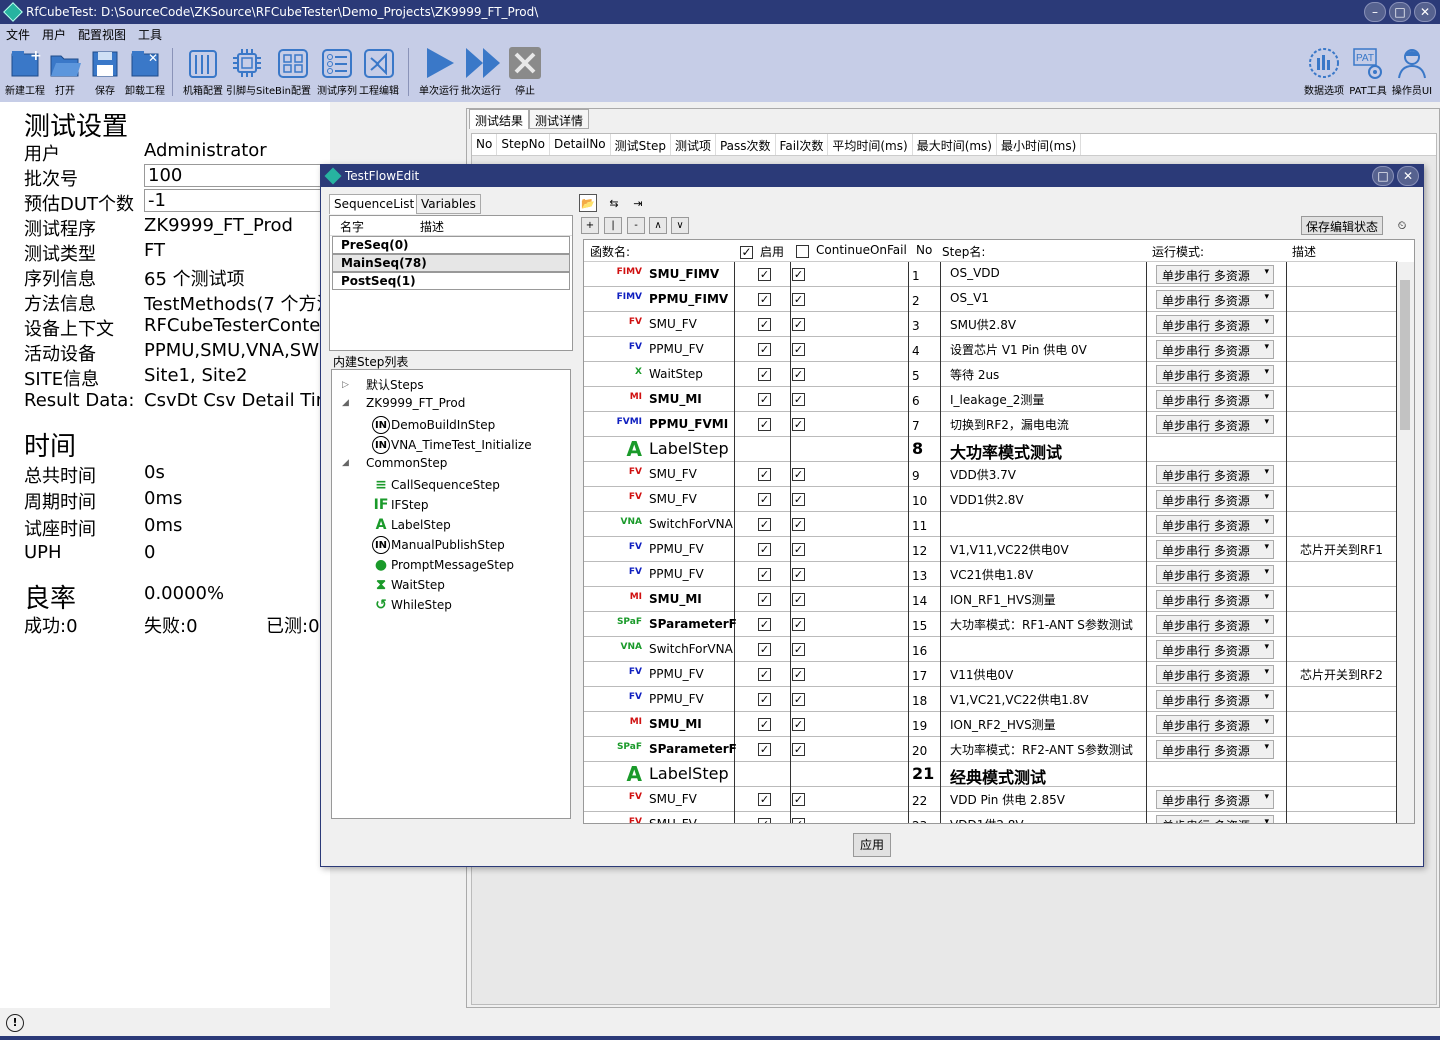 The height and width of the screenshot is (1040, 1440). Describe the element at coordinates (588, 203) in the screenshot. I see `open-folder-icon: 📂` at that location.